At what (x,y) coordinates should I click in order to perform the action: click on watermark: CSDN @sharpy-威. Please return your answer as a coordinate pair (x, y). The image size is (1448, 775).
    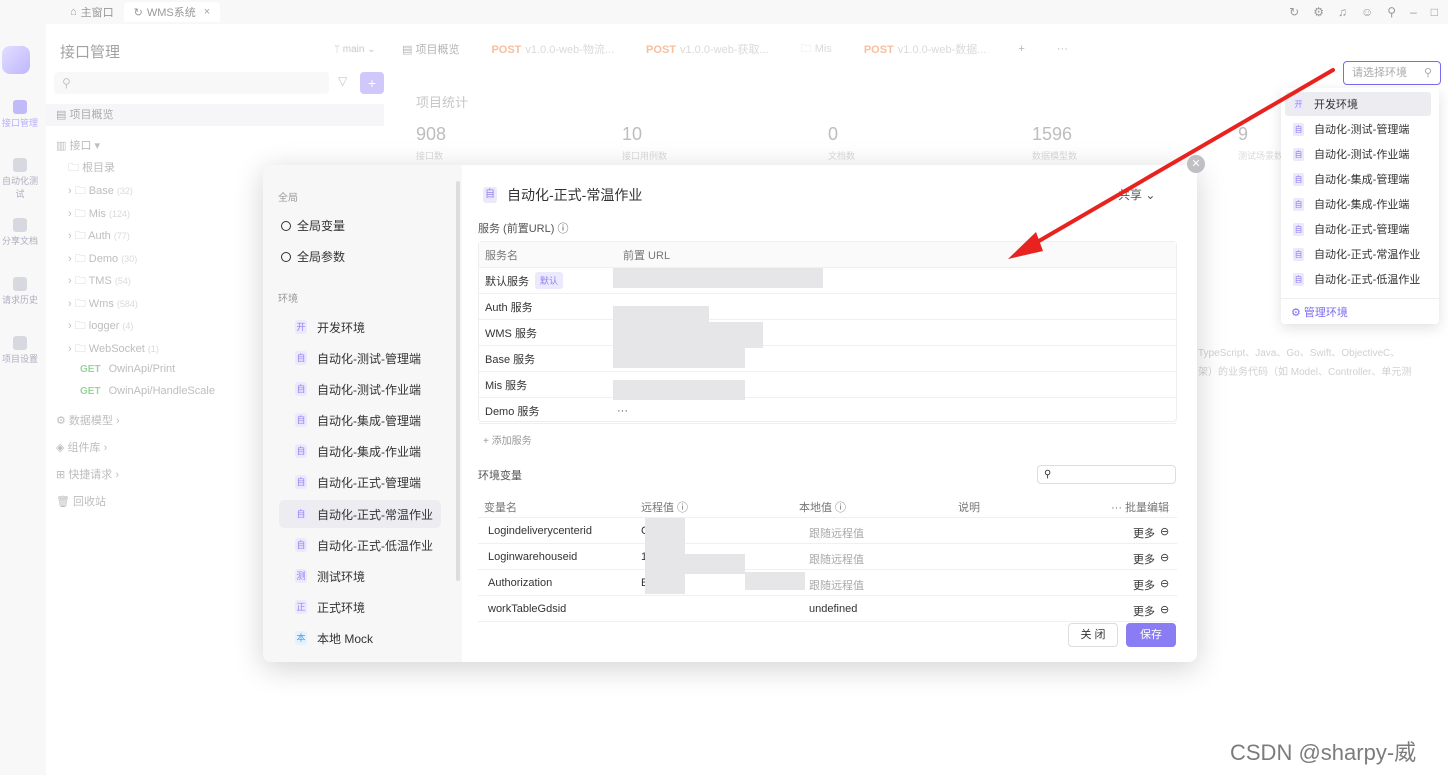
    Looking at the image, I should click on (1323, 752).